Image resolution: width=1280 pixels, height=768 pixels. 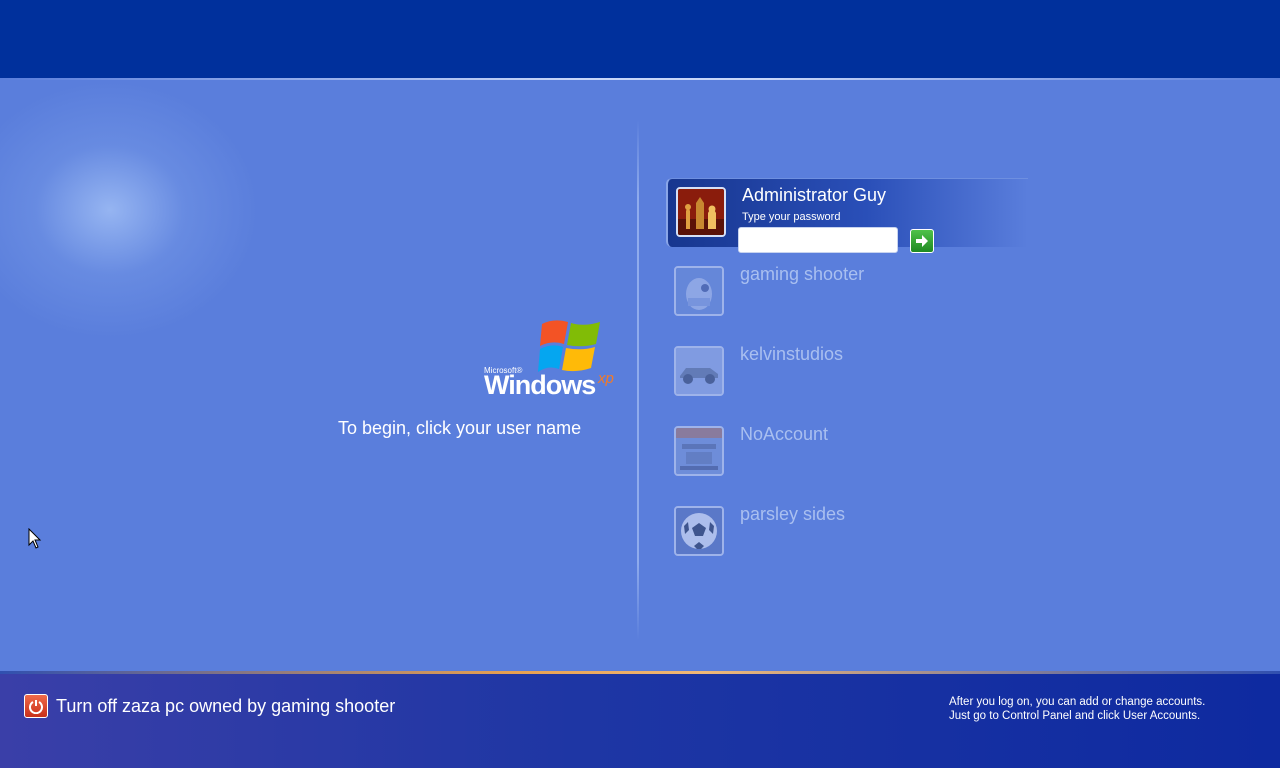 I want to click on logo-windows-text: Windows, so click(x=540, y=385).